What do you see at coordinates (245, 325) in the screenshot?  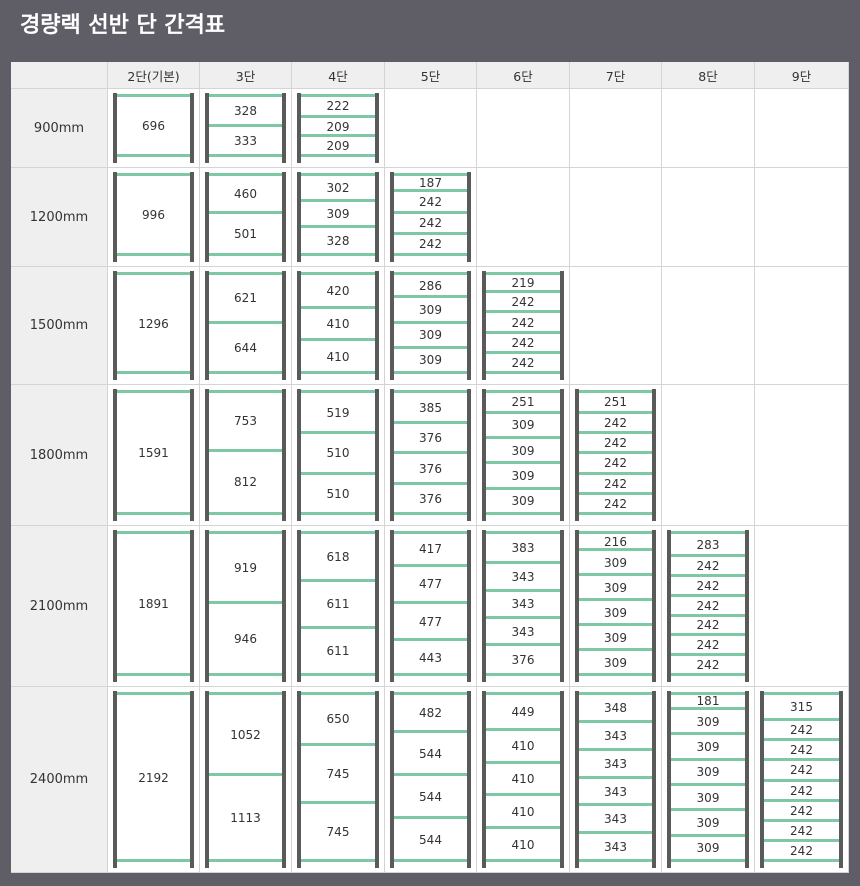 I see `rack-diagram: 621 644` at bounding box center [245, 325].